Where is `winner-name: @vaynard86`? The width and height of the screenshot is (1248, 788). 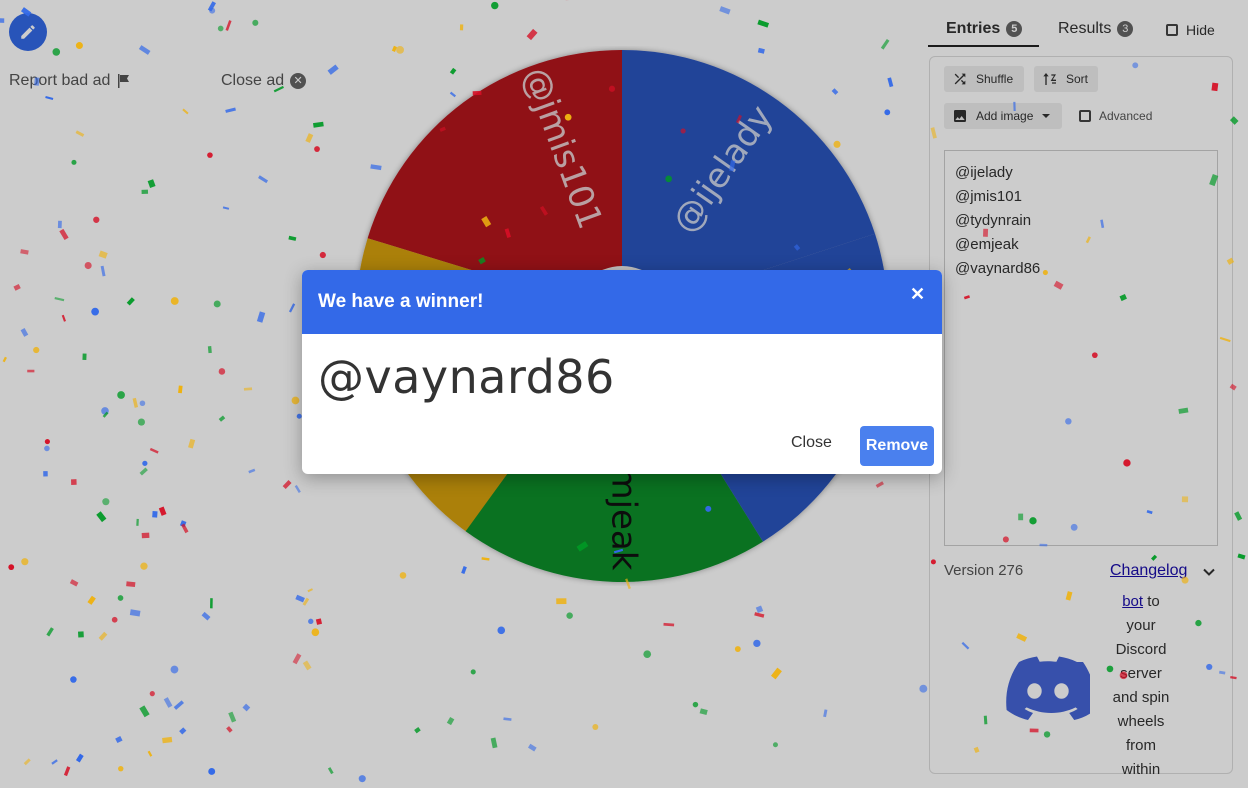 winner-name: @vaynard86 is located at coordinates (466, 377).